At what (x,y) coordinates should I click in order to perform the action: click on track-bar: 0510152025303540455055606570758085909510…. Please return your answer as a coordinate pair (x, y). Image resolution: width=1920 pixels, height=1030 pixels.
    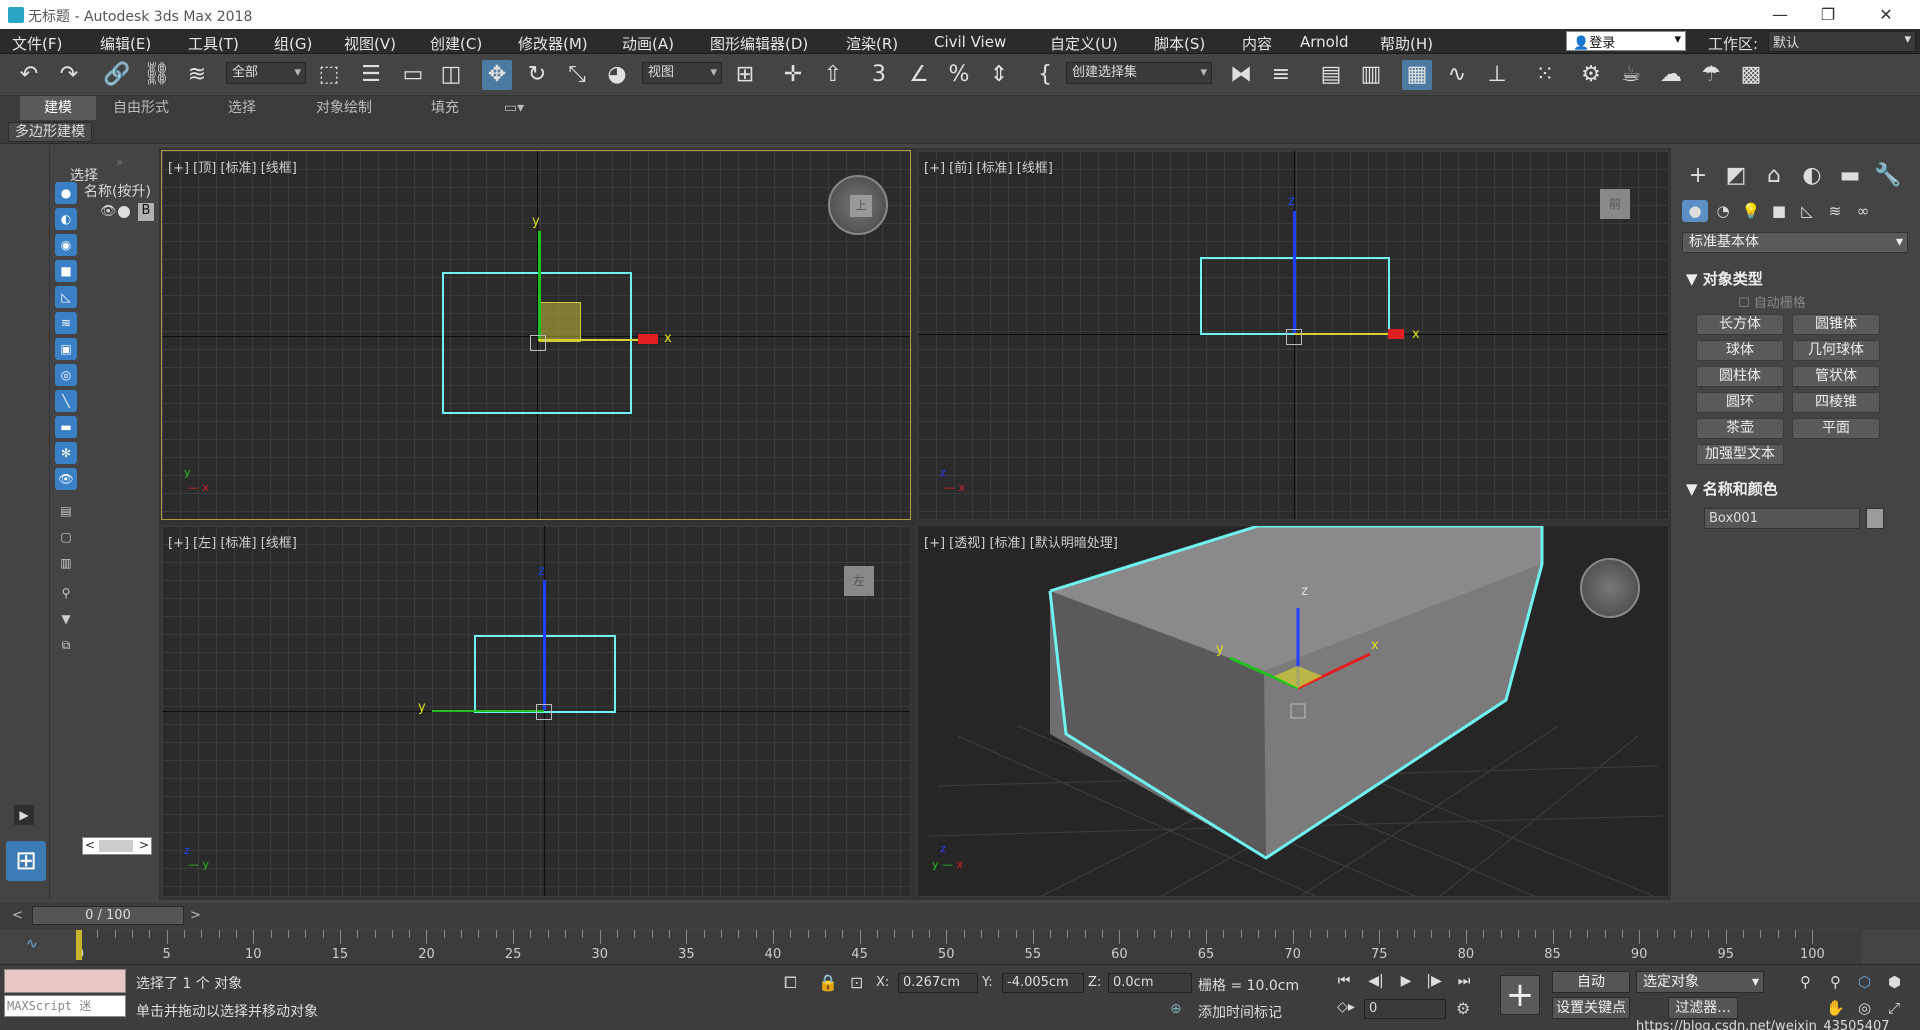
    Looking at the image, I should click on (969, 947).